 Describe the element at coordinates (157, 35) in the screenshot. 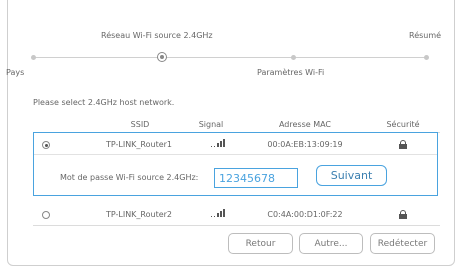

I see `step-label-source-network: Réseau Wi-Fi source 2.4GHz` at that location.